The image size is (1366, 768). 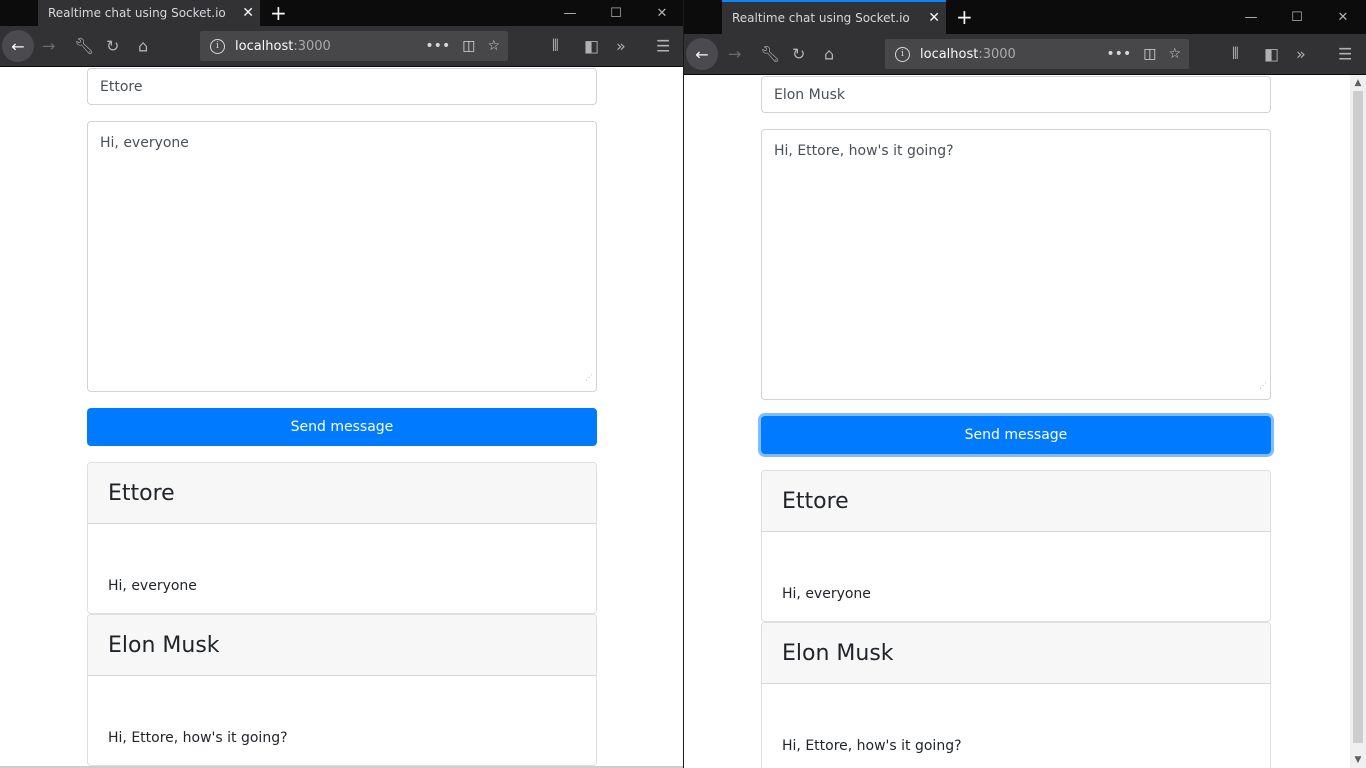 I want to click on message-textarea: Hi, Ettore, how's it going? ⋰, so click(x=1016, y=264).